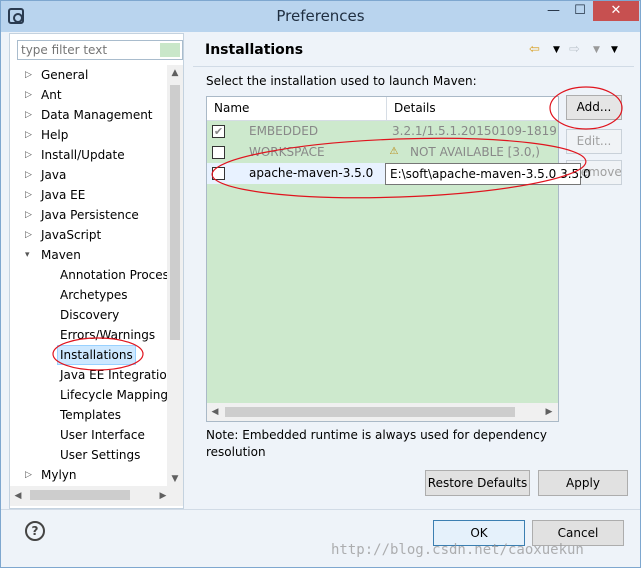  I want to click on table-row: WORKSPACE ⚠ NOT AVAILABLE [3.0,), so click(382, 152).